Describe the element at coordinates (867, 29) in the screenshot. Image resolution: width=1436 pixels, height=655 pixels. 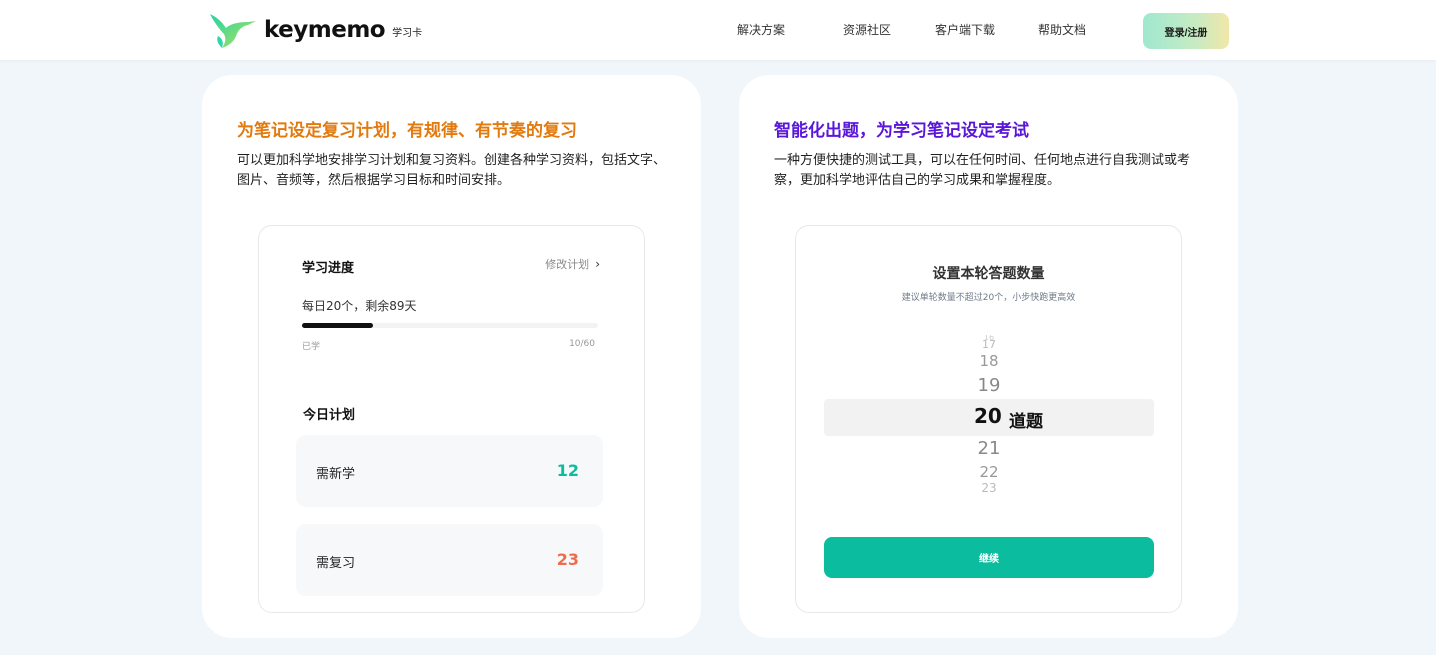
I see `nav-community: 资源社区` at that location.